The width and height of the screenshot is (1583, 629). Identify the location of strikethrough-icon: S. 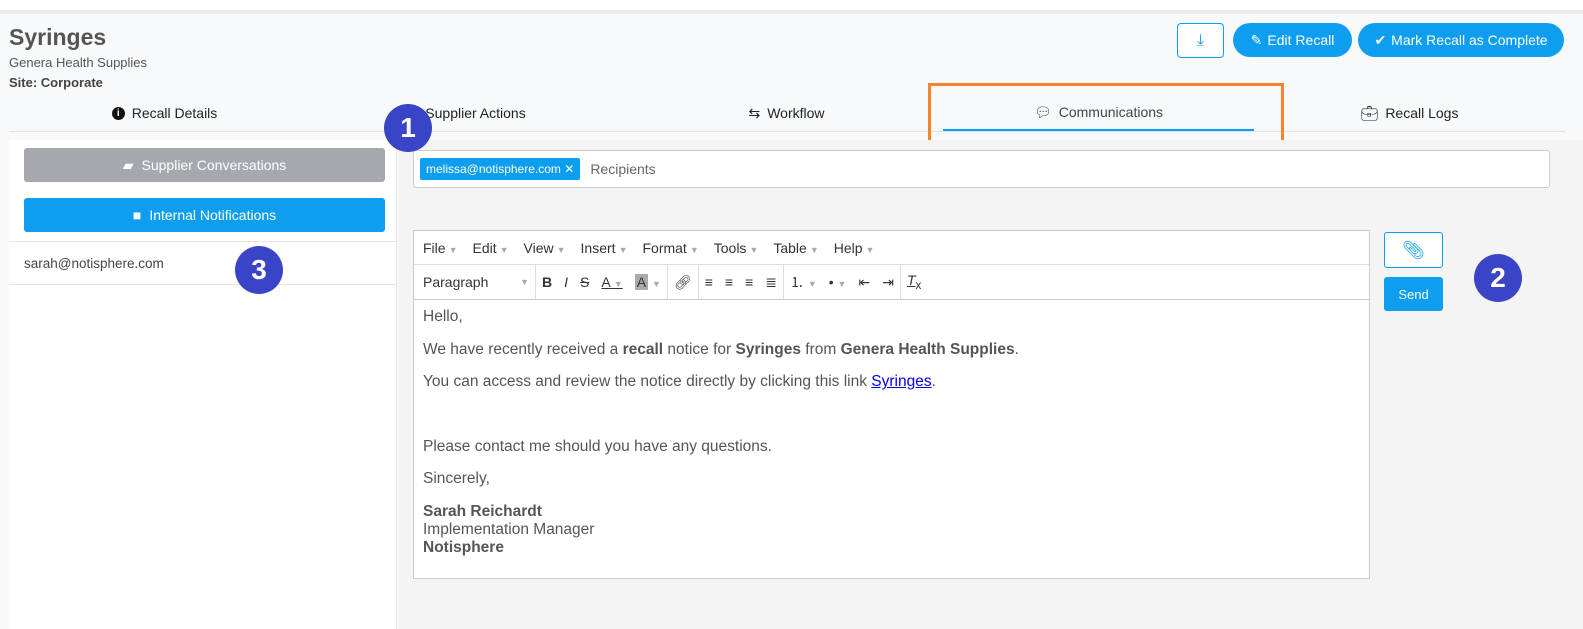
(584, 282).